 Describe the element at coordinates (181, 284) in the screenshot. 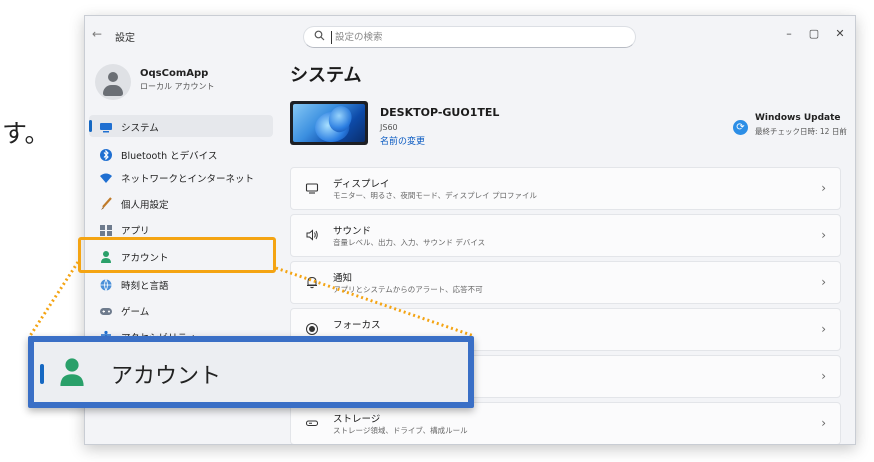

I see `sidebar-item-time-language: 時刻と言語` at that location.